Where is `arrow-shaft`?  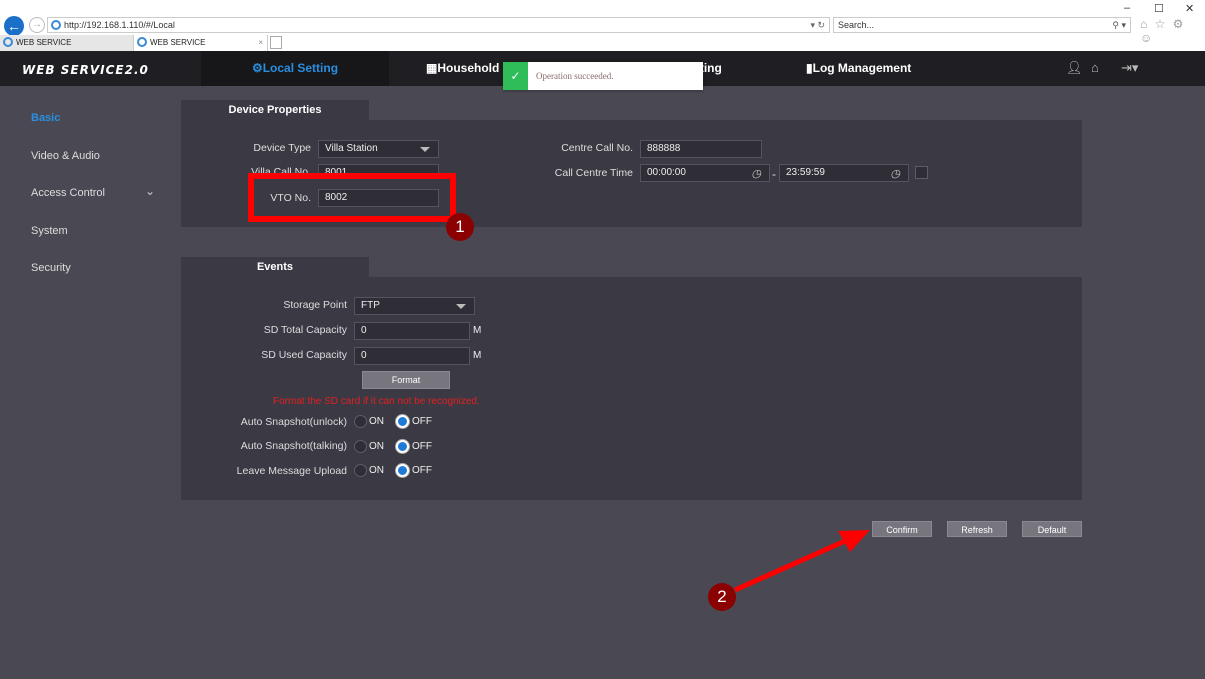 arrow-shaft is located at coordinates (790, 565).